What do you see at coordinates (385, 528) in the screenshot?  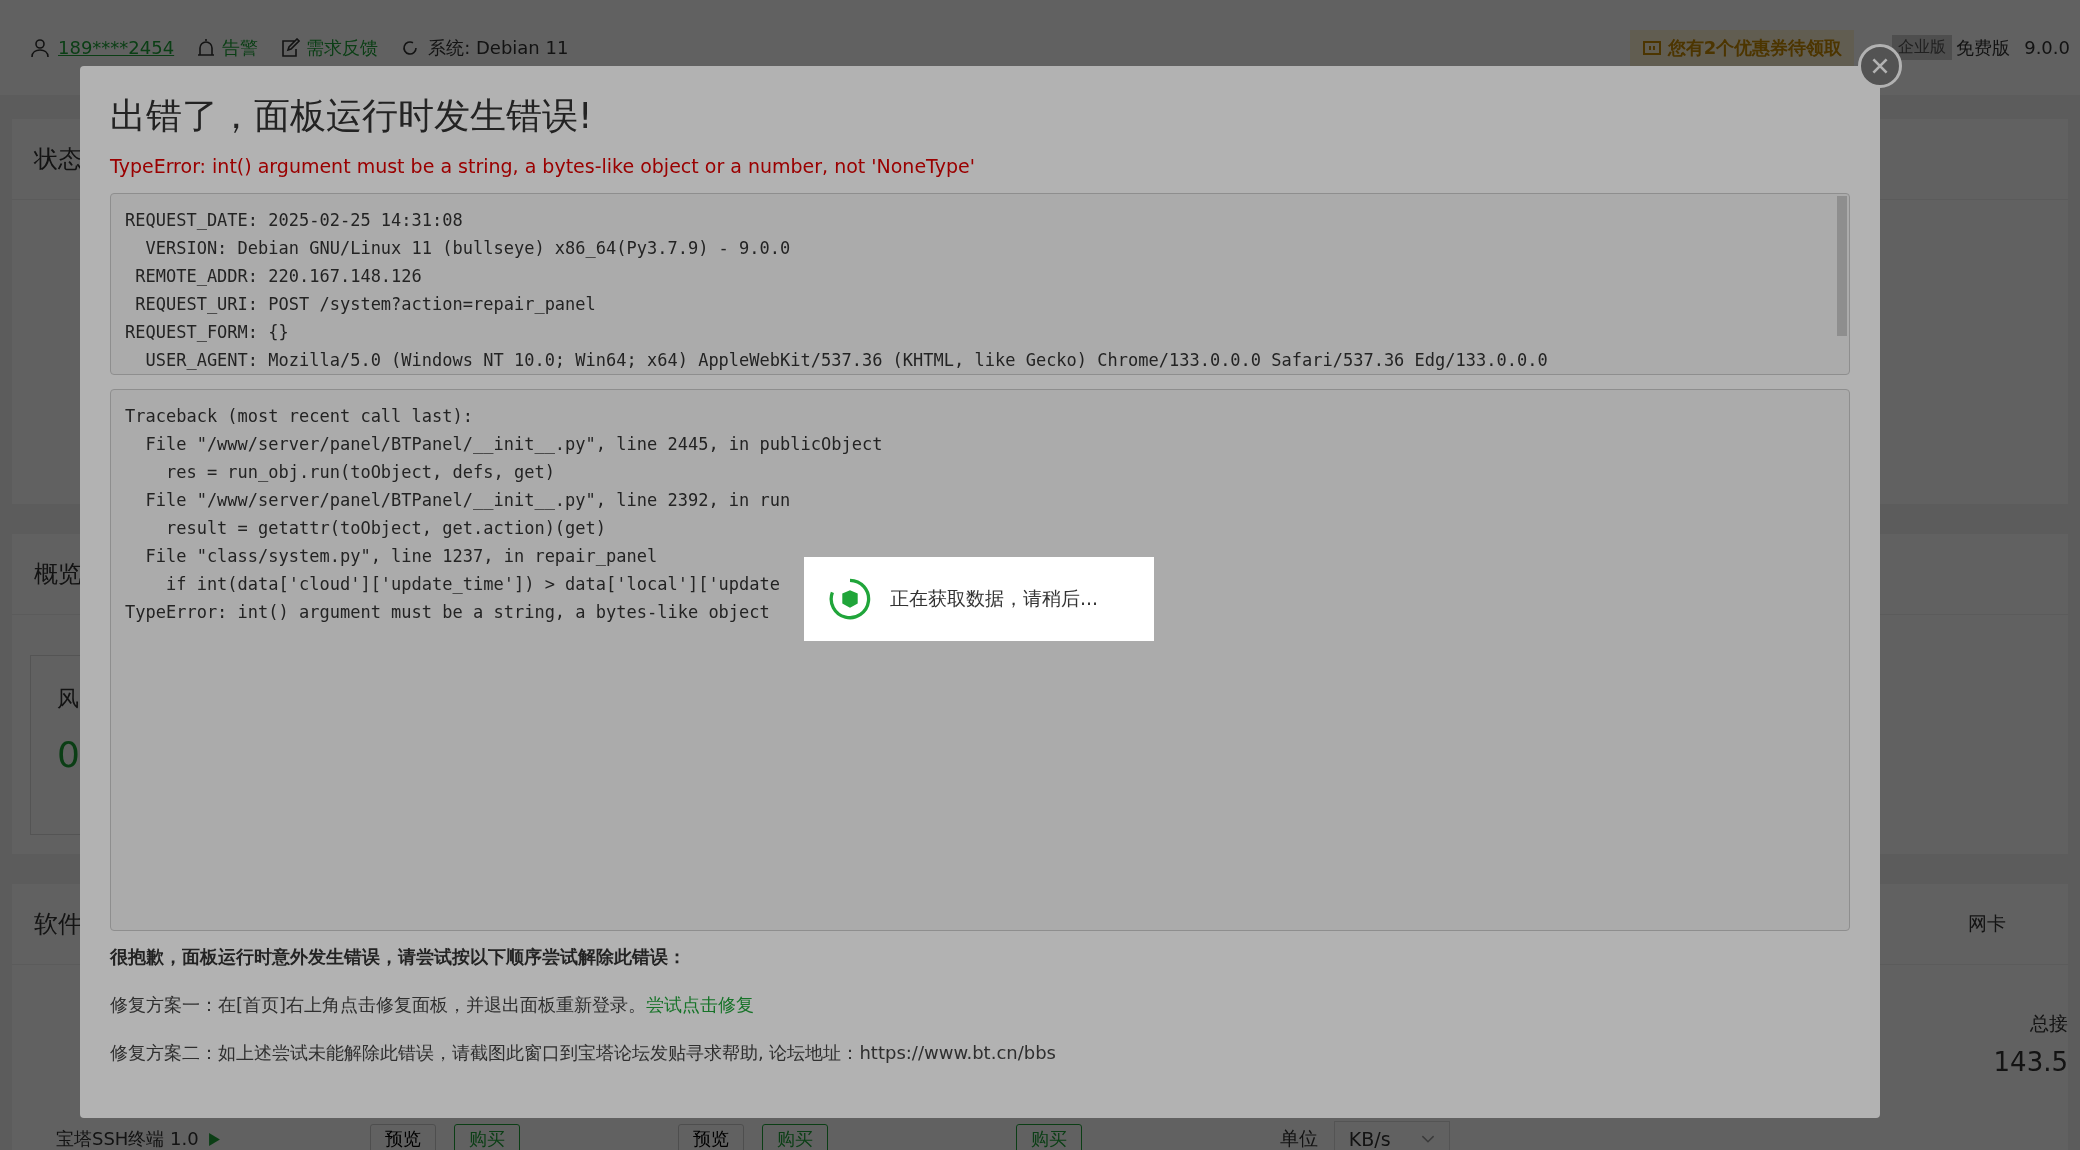 I see `code-line: result = getattr(toObject, get.action)(get)` at bounding box center [385, 528].